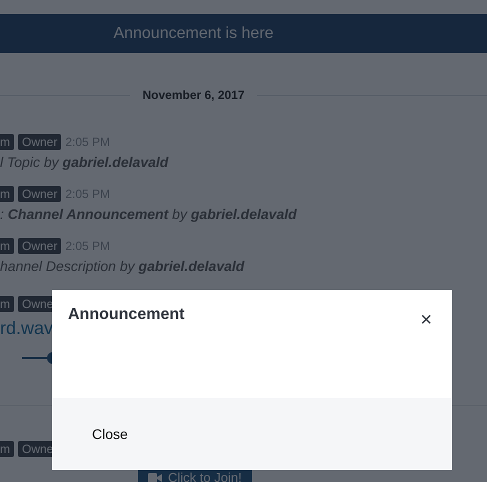 This screenshot has width=487, height=482. What do you see at coordinates (155, 477) in the screenshot?
I see `video-camera-icon` at bounding box center [155, 477].